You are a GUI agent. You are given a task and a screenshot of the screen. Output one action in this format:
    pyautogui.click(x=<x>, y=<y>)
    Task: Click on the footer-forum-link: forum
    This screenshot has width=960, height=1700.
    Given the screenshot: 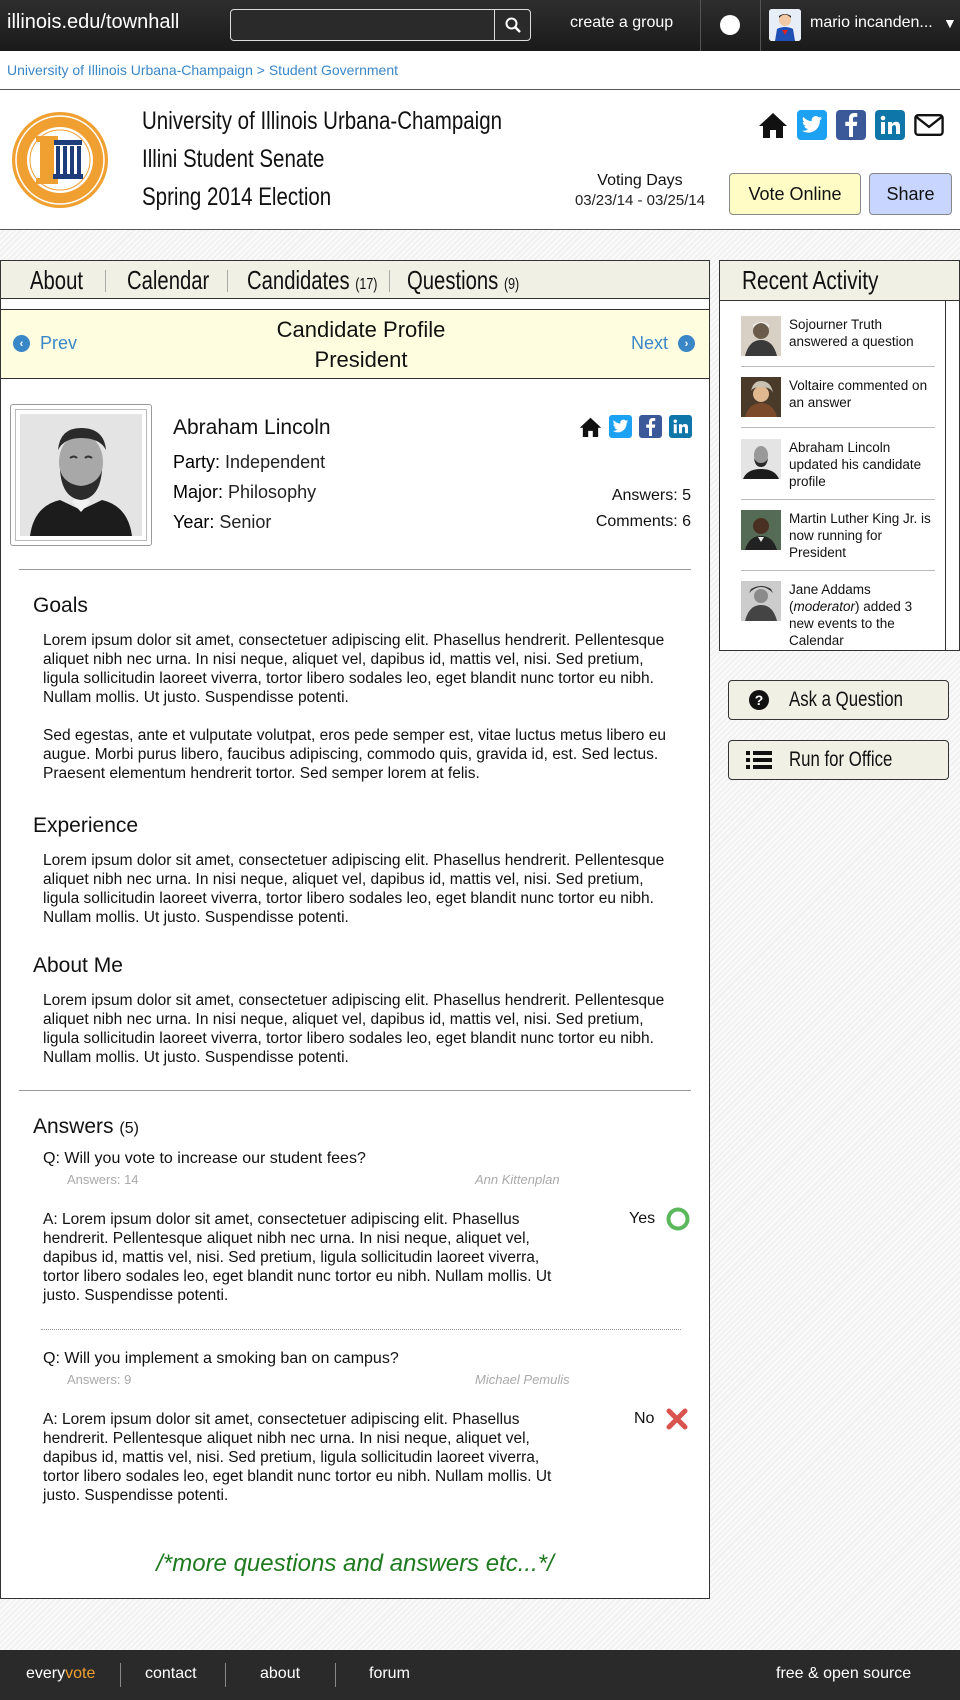 What is the action you would take?
    pyautogui.click(x=389, y=1674)
    